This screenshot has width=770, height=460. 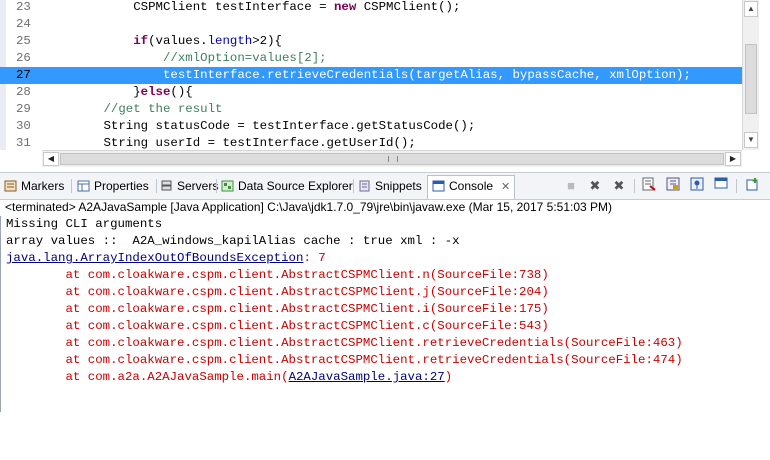 I want to click on horizontal-scrollbar: ◀ ▶, so click(x=392, y=158).